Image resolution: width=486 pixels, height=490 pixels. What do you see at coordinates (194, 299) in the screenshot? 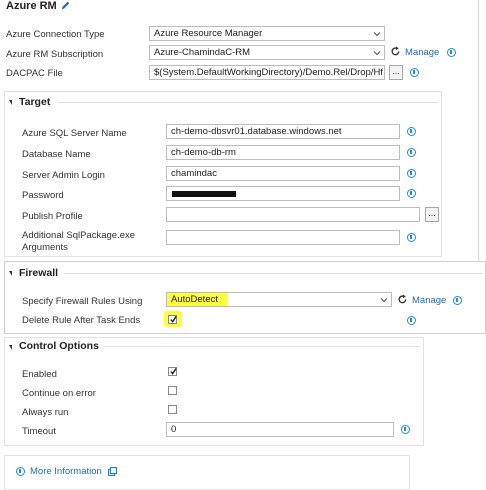
I see `firewall-rules-value: AutoDetect` at bounding box center [194, 299].